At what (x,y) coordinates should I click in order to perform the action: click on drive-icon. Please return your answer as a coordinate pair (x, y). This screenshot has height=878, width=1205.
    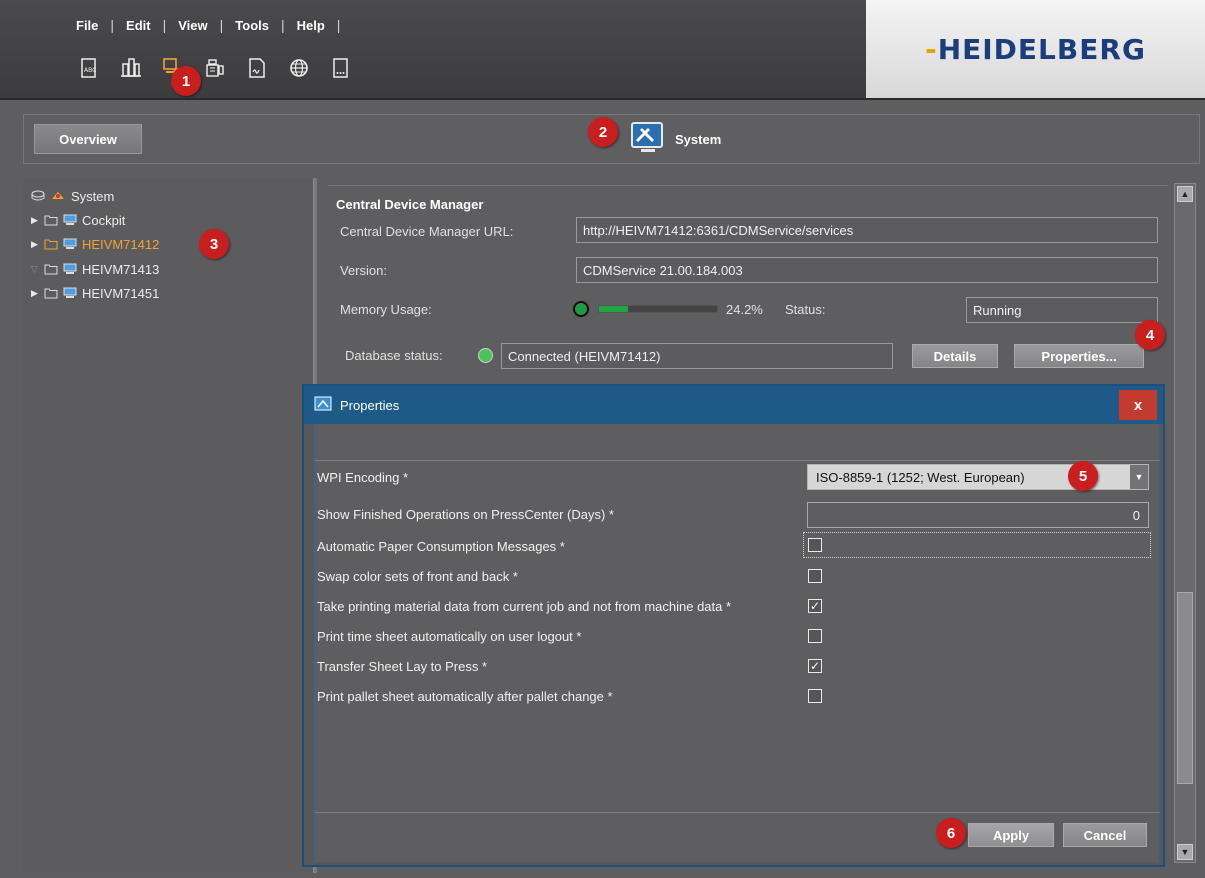
    Looking at the image, I should click on (38, 196).